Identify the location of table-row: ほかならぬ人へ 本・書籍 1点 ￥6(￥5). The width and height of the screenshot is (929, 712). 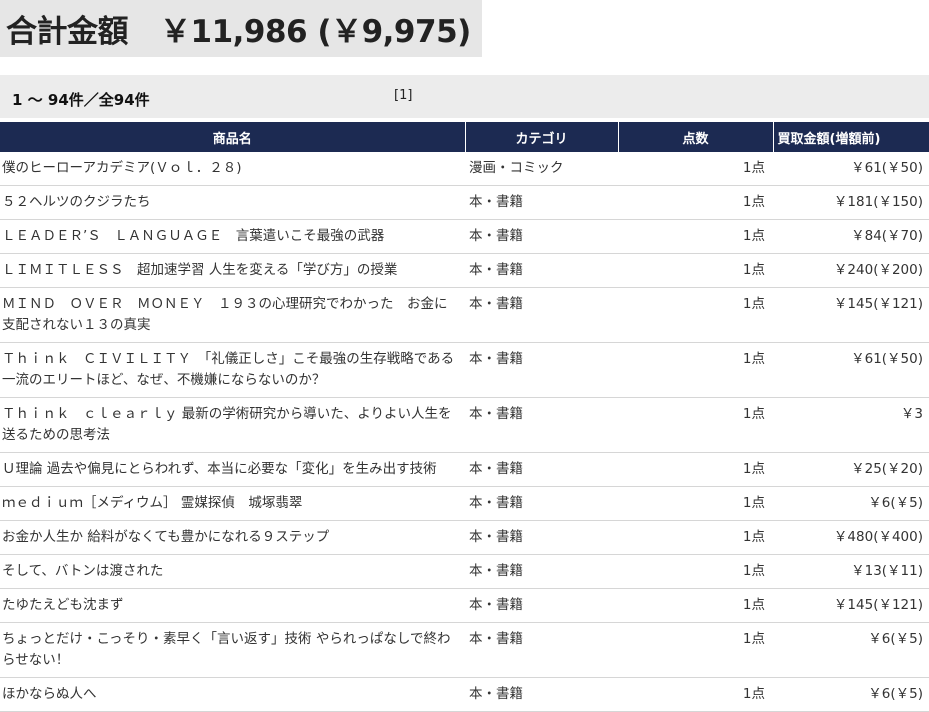
(464, 694).